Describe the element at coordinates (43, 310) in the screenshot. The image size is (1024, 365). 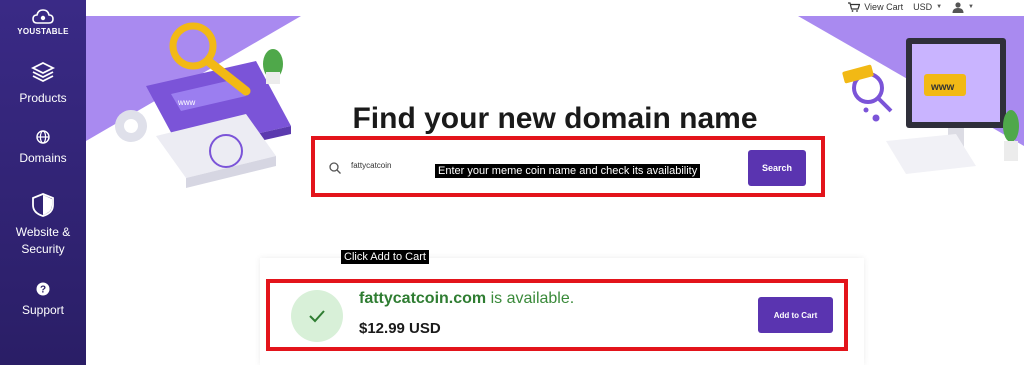
I see `sidebar-item-label: Support` at that location.